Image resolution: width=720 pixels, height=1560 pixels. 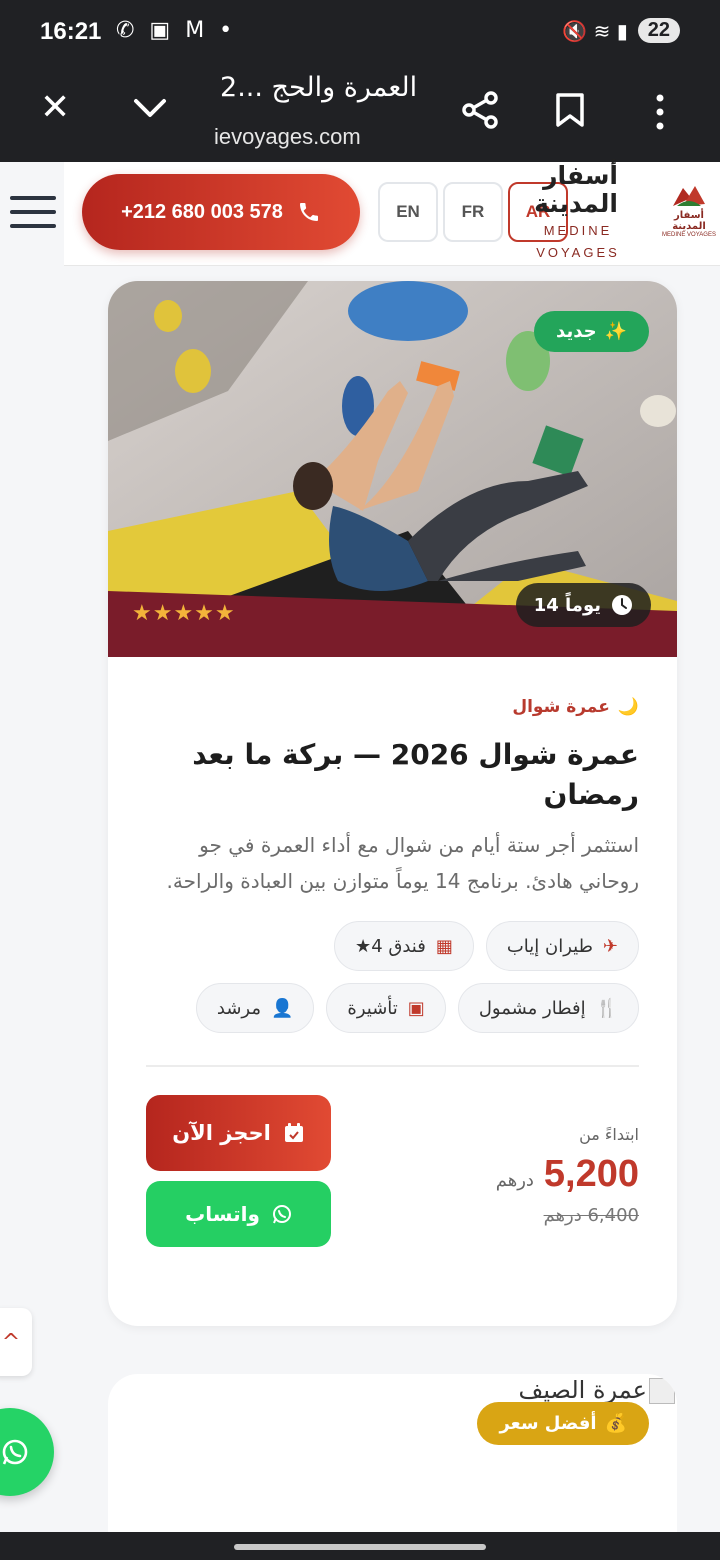 What do you see at coordinates (689, 196) in the screenshot?
I see `logo-emblem-icon` at bounding box center [689, 196].